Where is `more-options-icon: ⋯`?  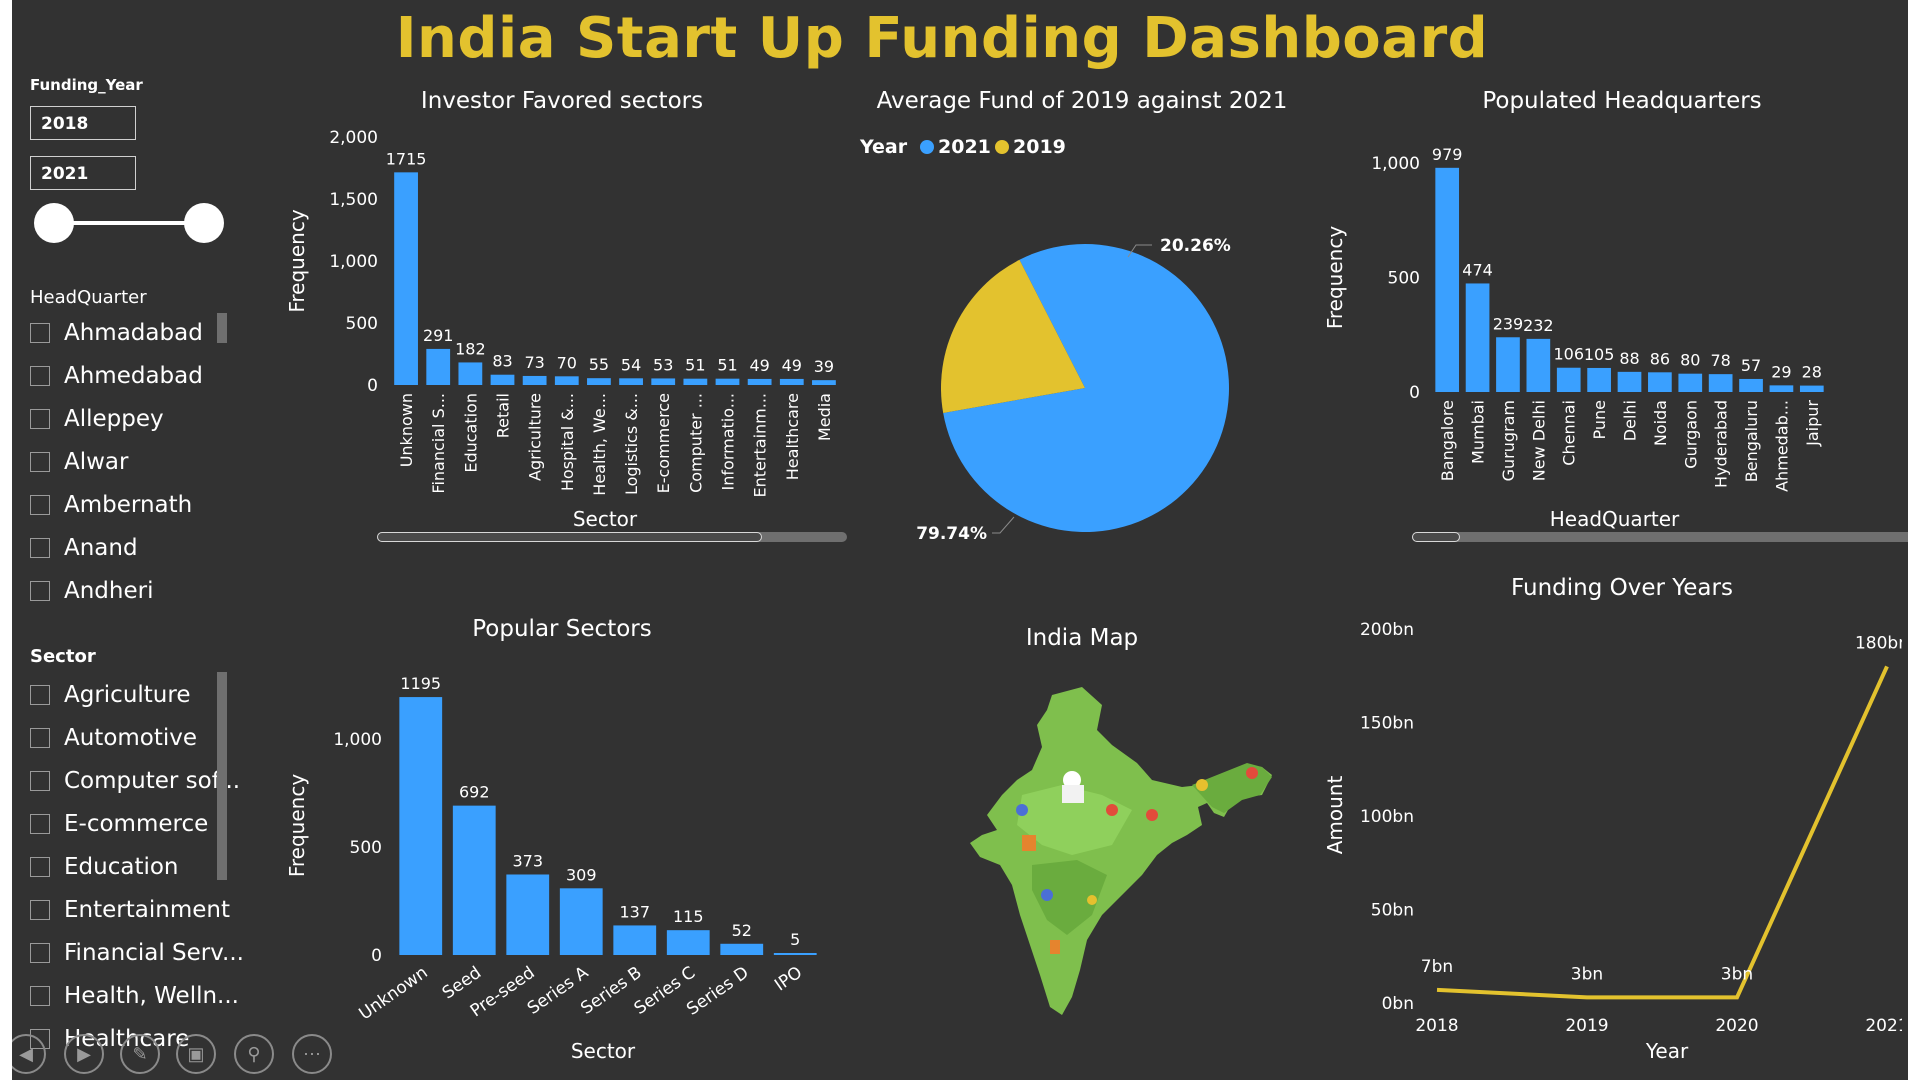 more-options-icon: ⋯ is located at coordinates (312, 1054).